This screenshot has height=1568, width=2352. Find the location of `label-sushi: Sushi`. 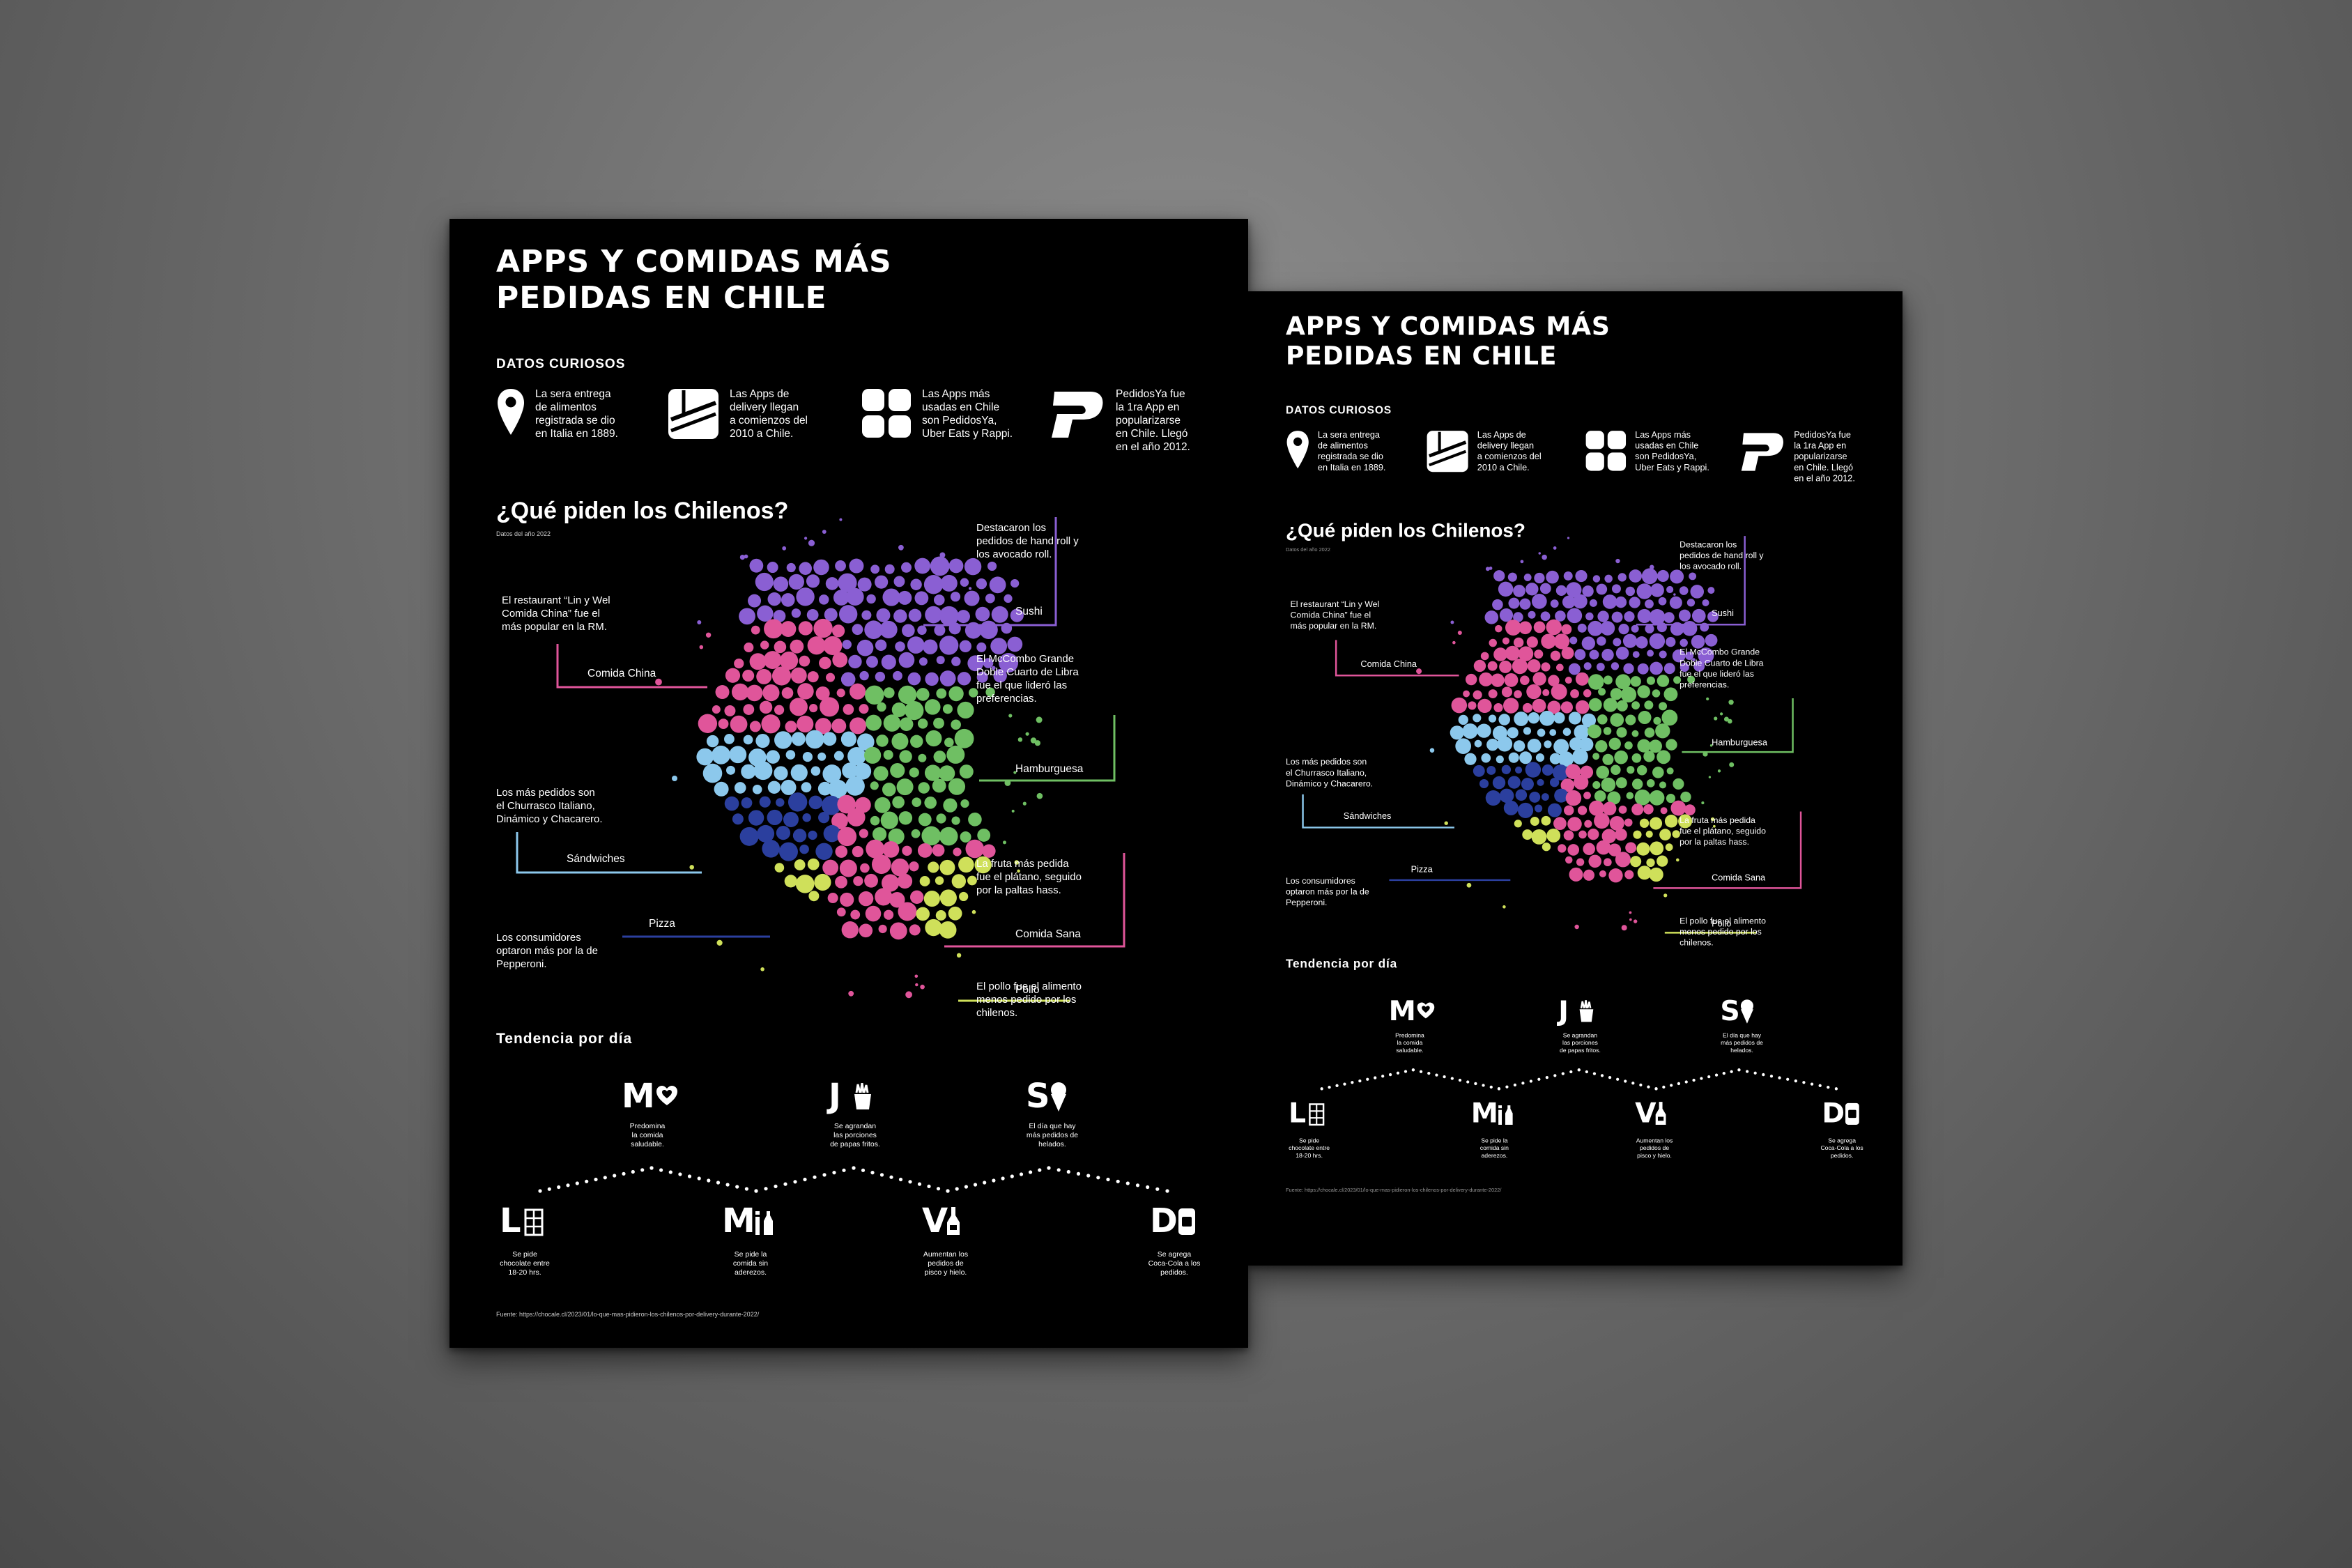

label-sushi: Sushi is located at coordinates (1029, 611).